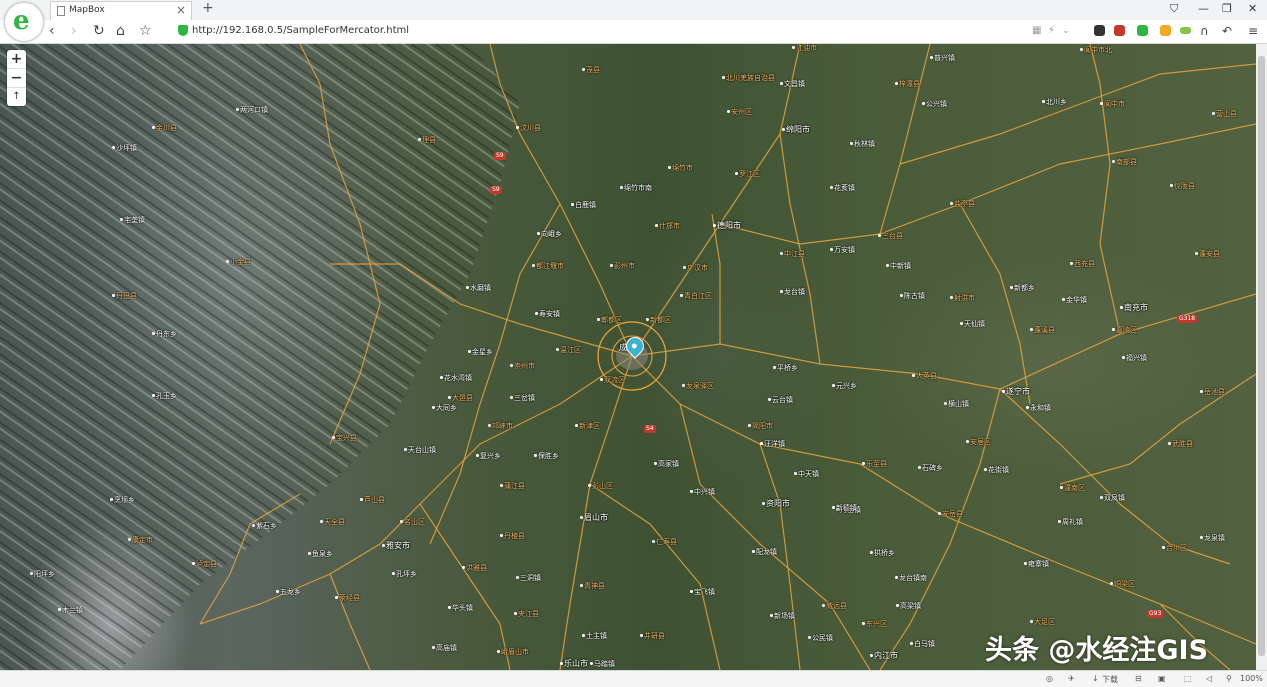  I want to click on security-shield-icon, so click(183, 30).